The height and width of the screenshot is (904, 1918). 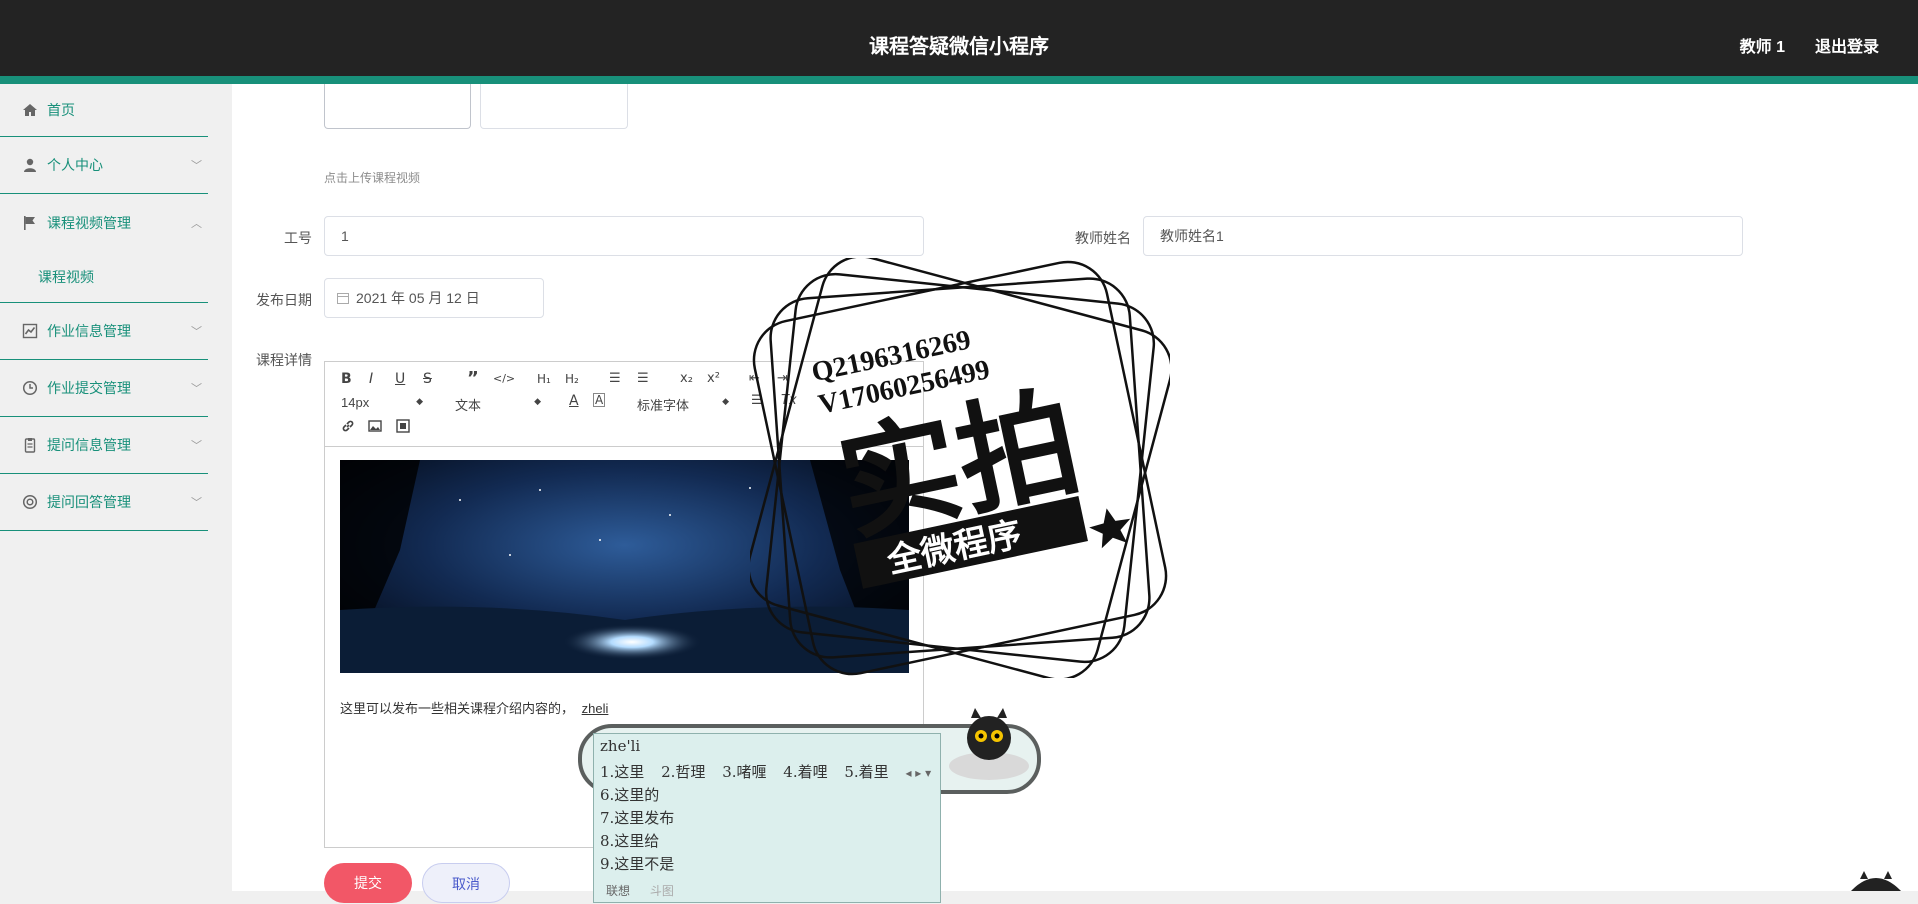 I want to click on sidebar-item-label: 课程视频管理, so click(x=89, y=222).